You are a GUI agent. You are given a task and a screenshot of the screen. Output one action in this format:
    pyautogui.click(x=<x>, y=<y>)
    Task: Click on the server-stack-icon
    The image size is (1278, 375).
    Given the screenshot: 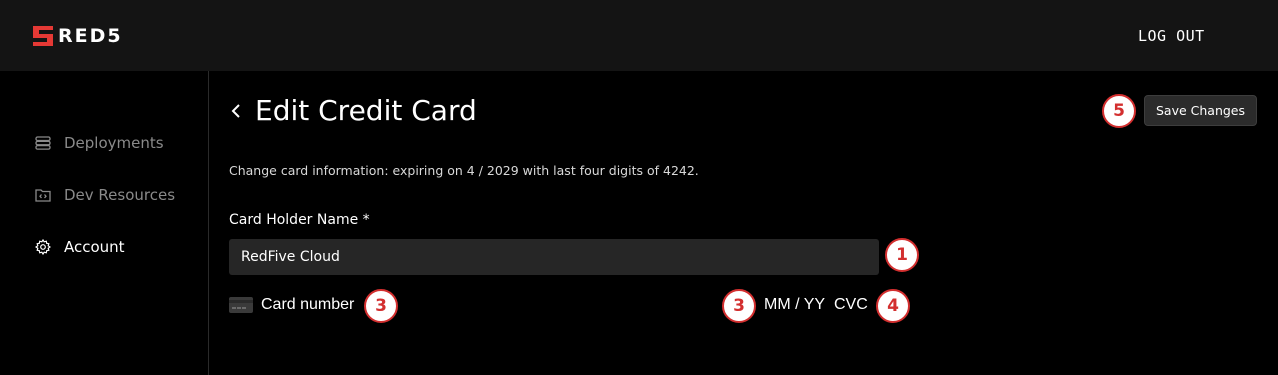 What is the action you would take?
    pyautogui.click(x=43, y=143)
    